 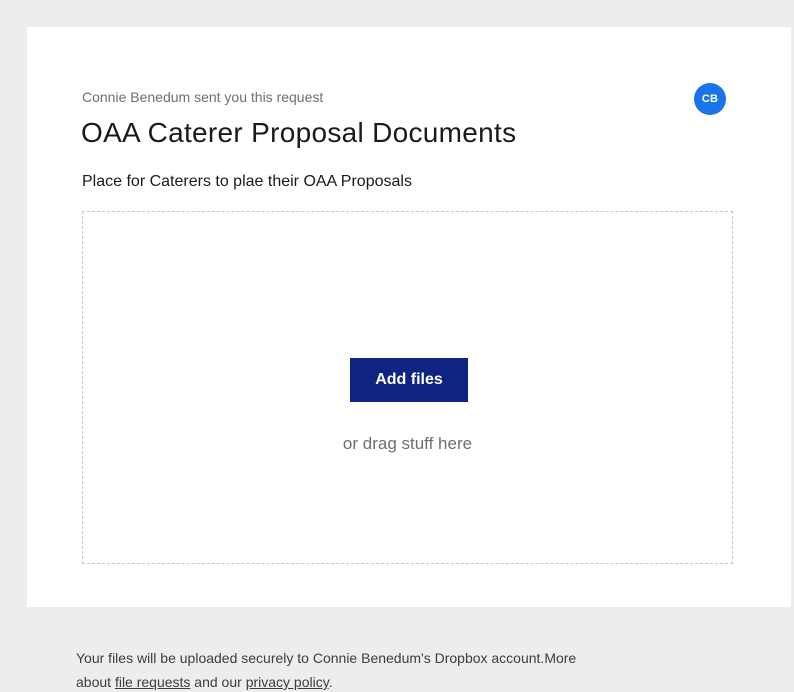 What do you see at coordinates (407, 443) in the screenshot?
I see `drag-hint-text: or drag stuff here` at bounding box center [407, 443].